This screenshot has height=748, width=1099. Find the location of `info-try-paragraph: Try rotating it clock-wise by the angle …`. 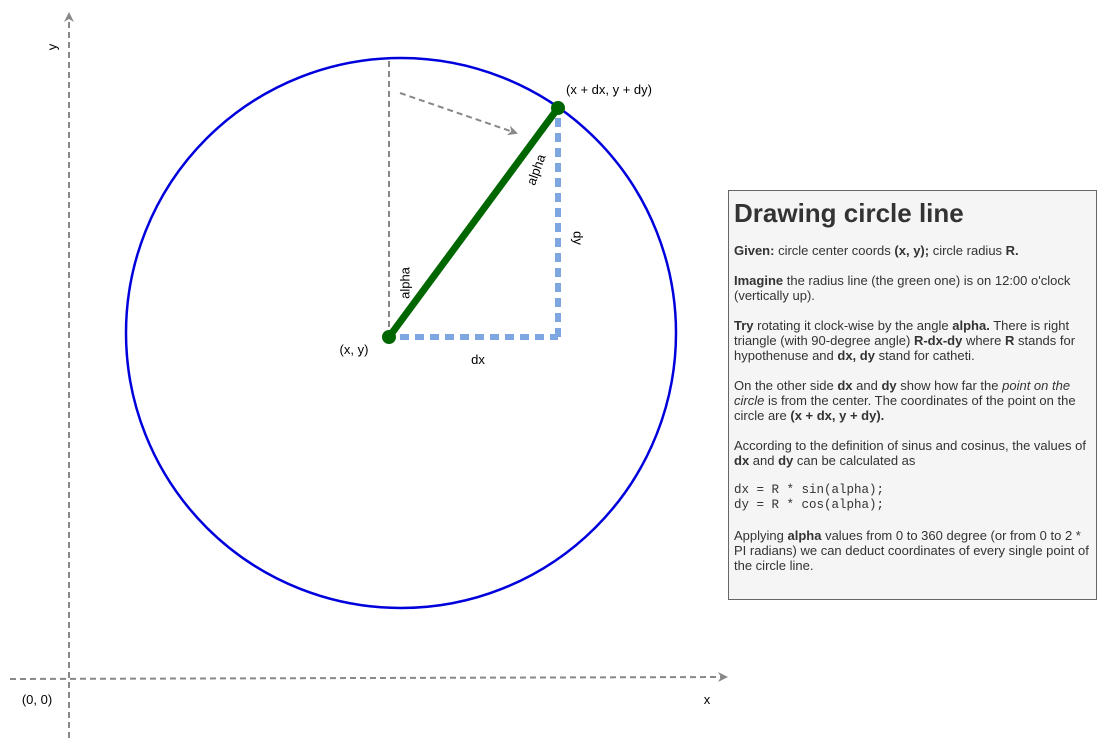

info-try-paragraph: Try rotating it clock-wise by the angle … is located at coordinates (905, 340).